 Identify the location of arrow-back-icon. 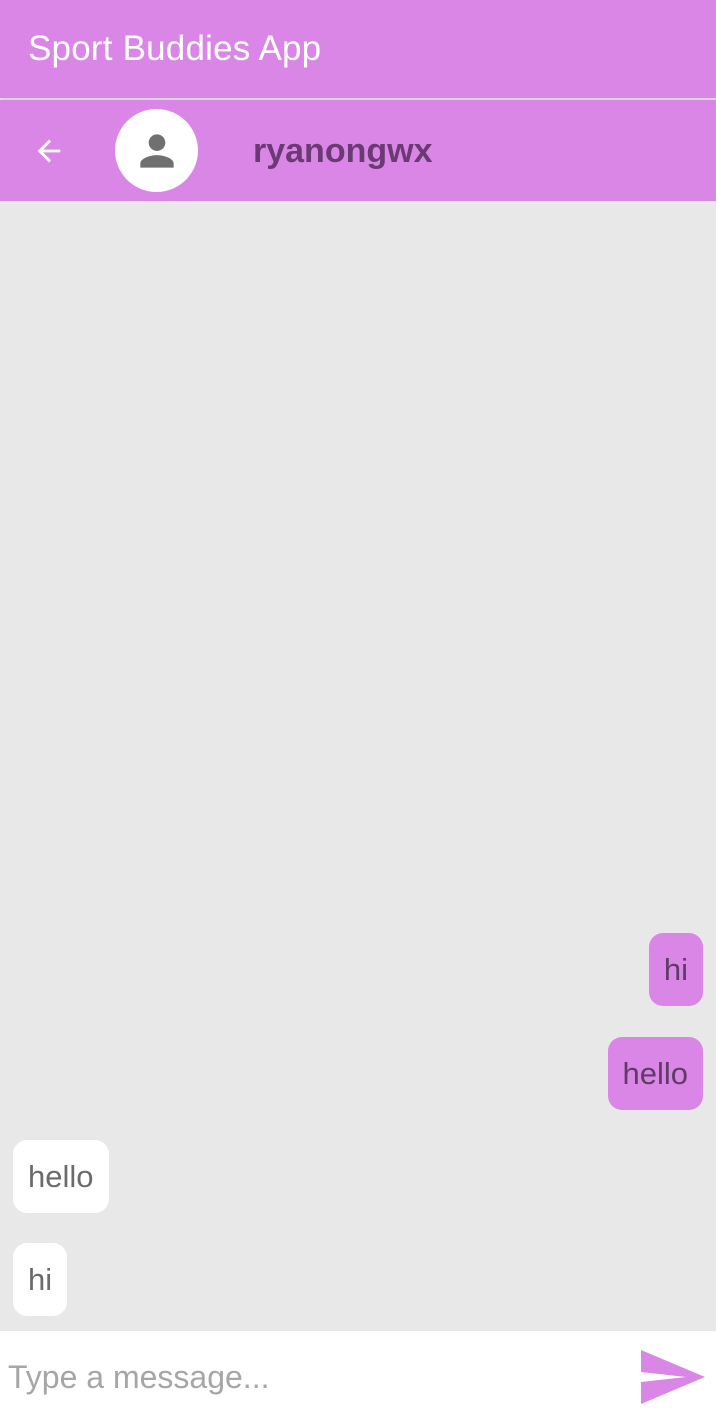
(49, 151).